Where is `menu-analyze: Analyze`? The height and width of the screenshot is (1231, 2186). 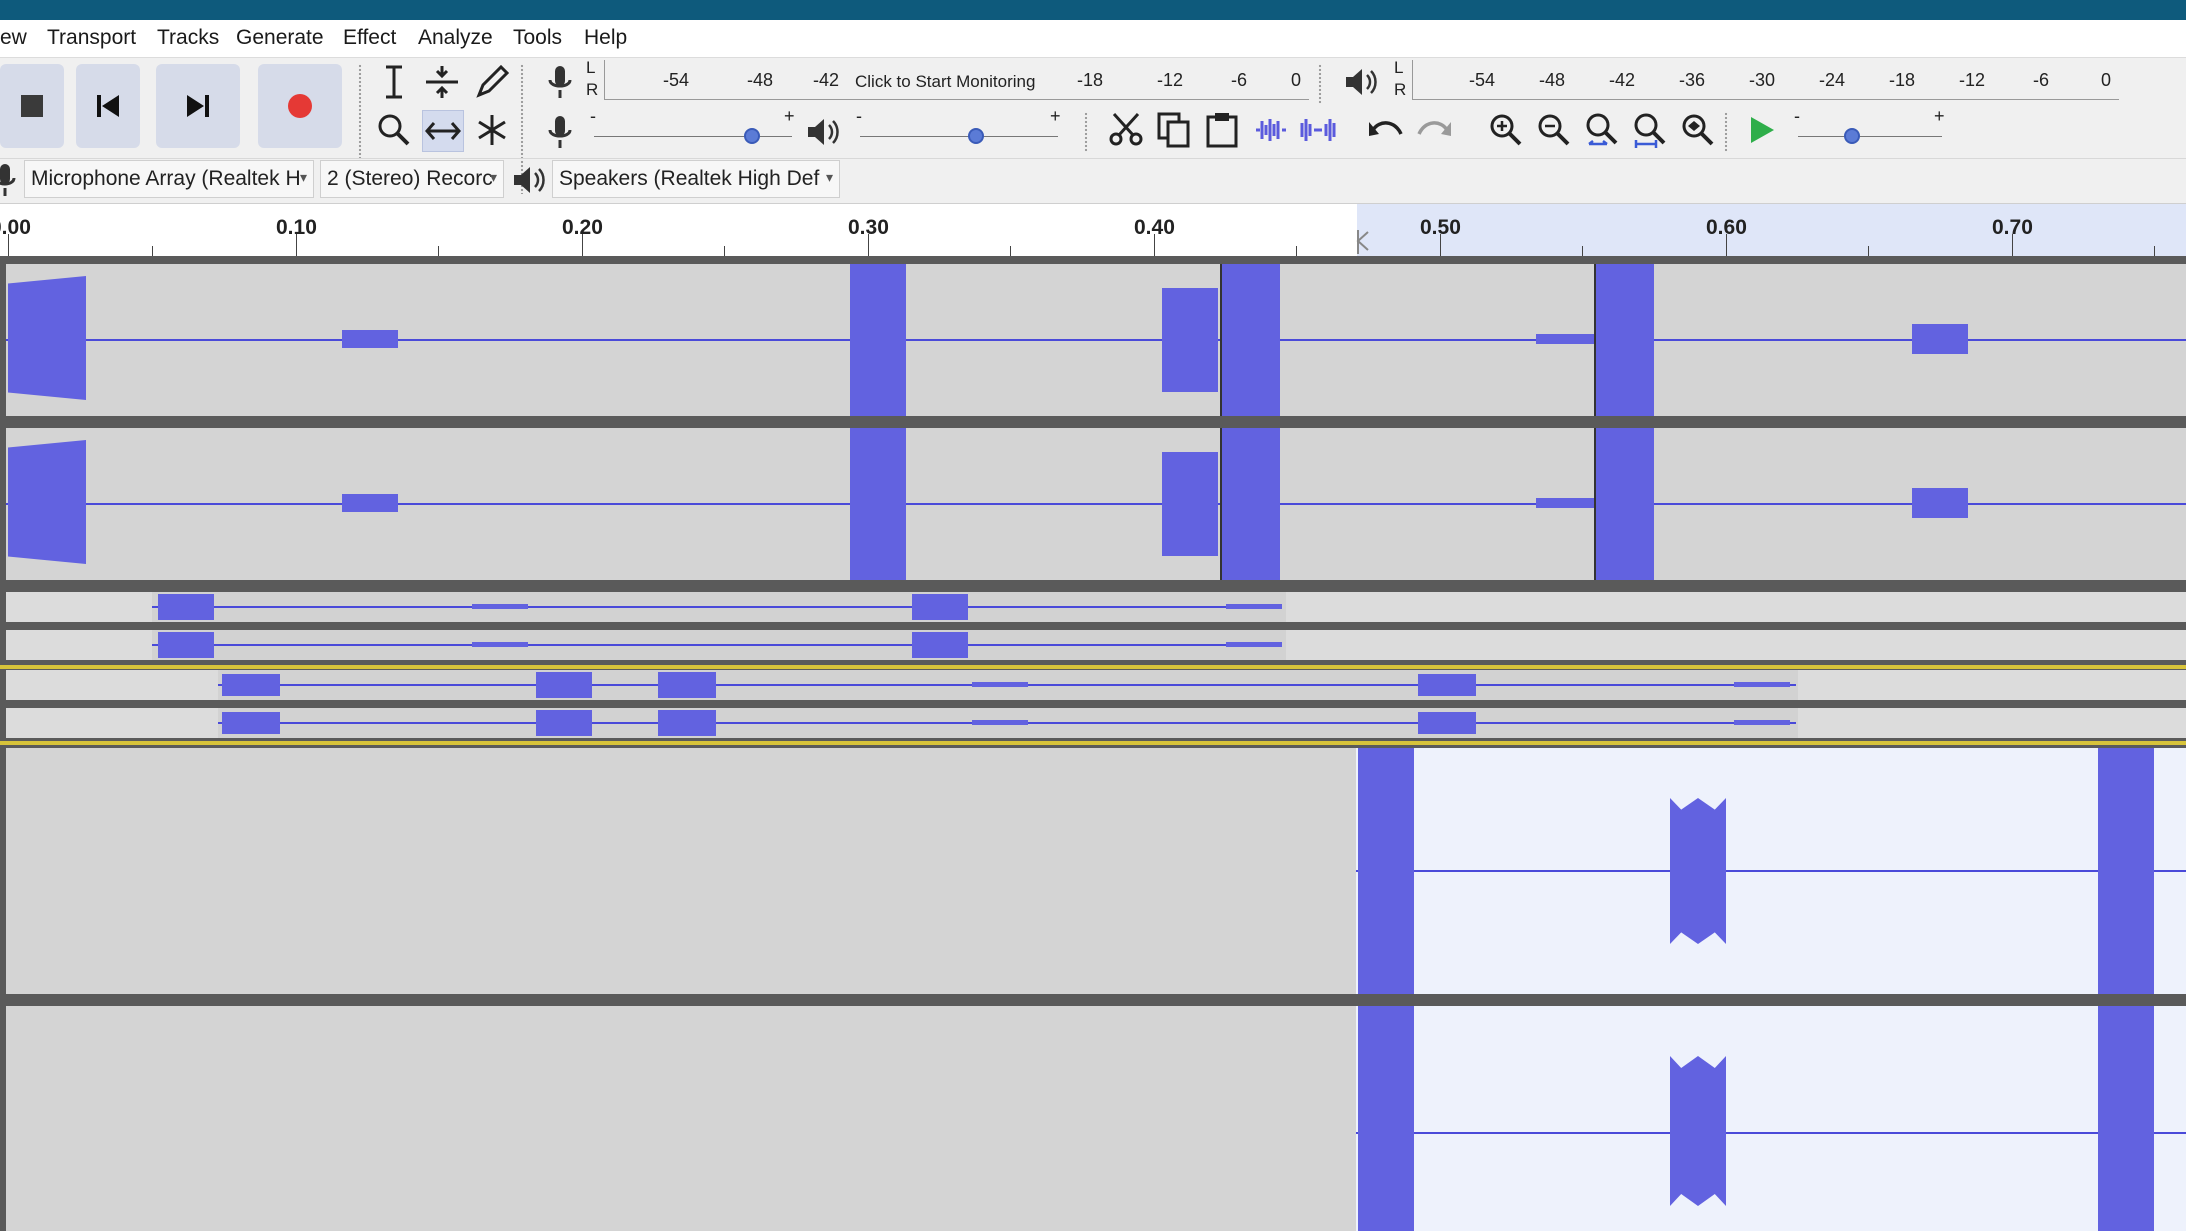 menu-analyze: Analyze is located at coordinates (455, 38).